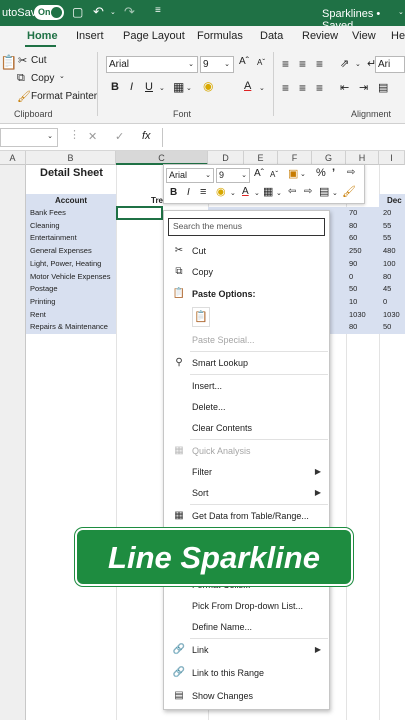  Describe the element at coordinates (217, 64) in the screenshot. I see `font-size-select: 9 ⌄` at that location.